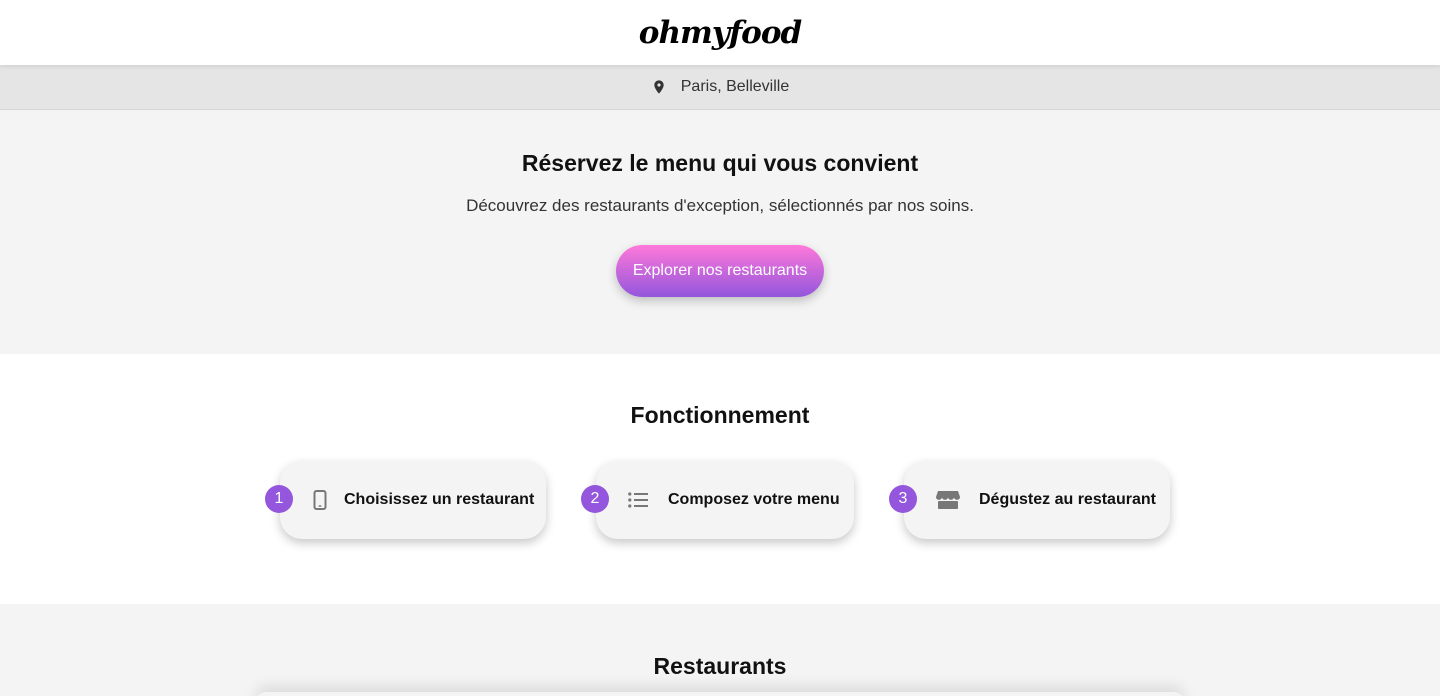  I want to click on step-card-2: 2 Composez votre menu, so click(717, 500).